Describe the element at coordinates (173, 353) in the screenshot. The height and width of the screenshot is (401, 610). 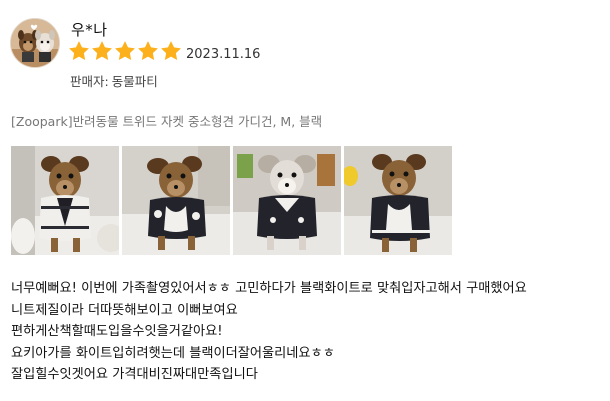
I see `review-text-line: 요키아가를 화이트입히려햇는데 블랙이더잘어울리네요ㅎㅎ` at that location.